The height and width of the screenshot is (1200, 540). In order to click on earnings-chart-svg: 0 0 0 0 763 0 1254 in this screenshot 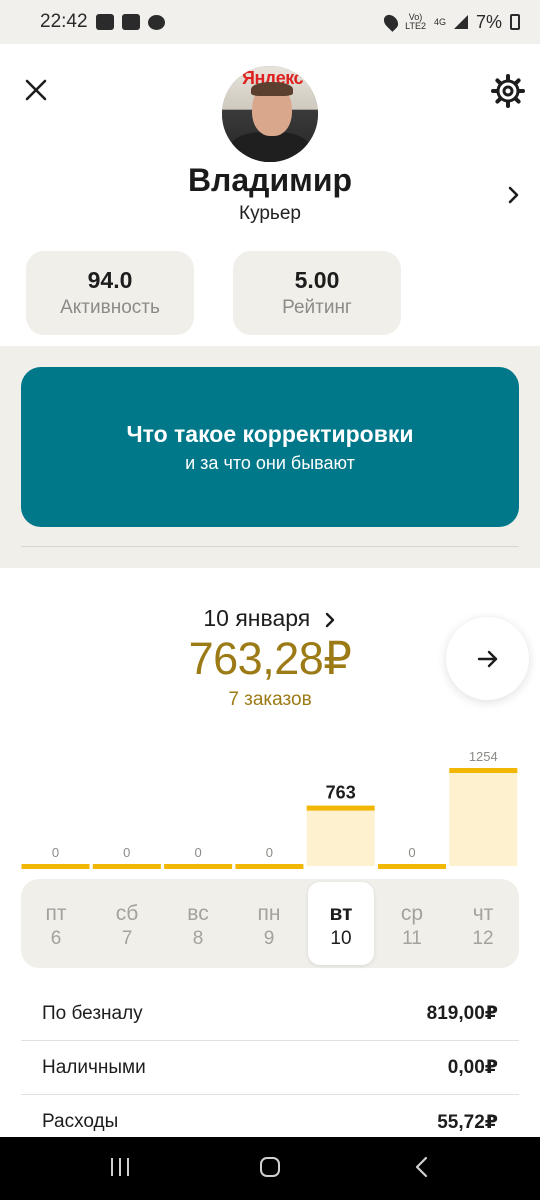, I will do `click(269, 809)`.